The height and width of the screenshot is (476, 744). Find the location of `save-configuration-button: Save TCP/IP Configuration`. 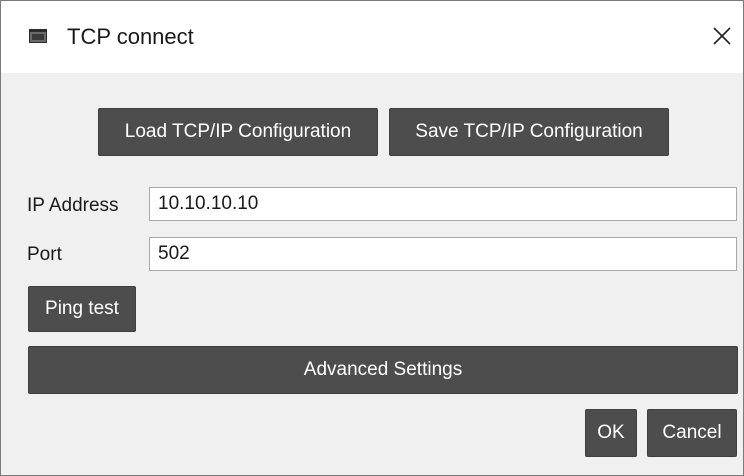

save-configuration-button: Save TCP/IP Configuration is located at coordinates (529, 132).